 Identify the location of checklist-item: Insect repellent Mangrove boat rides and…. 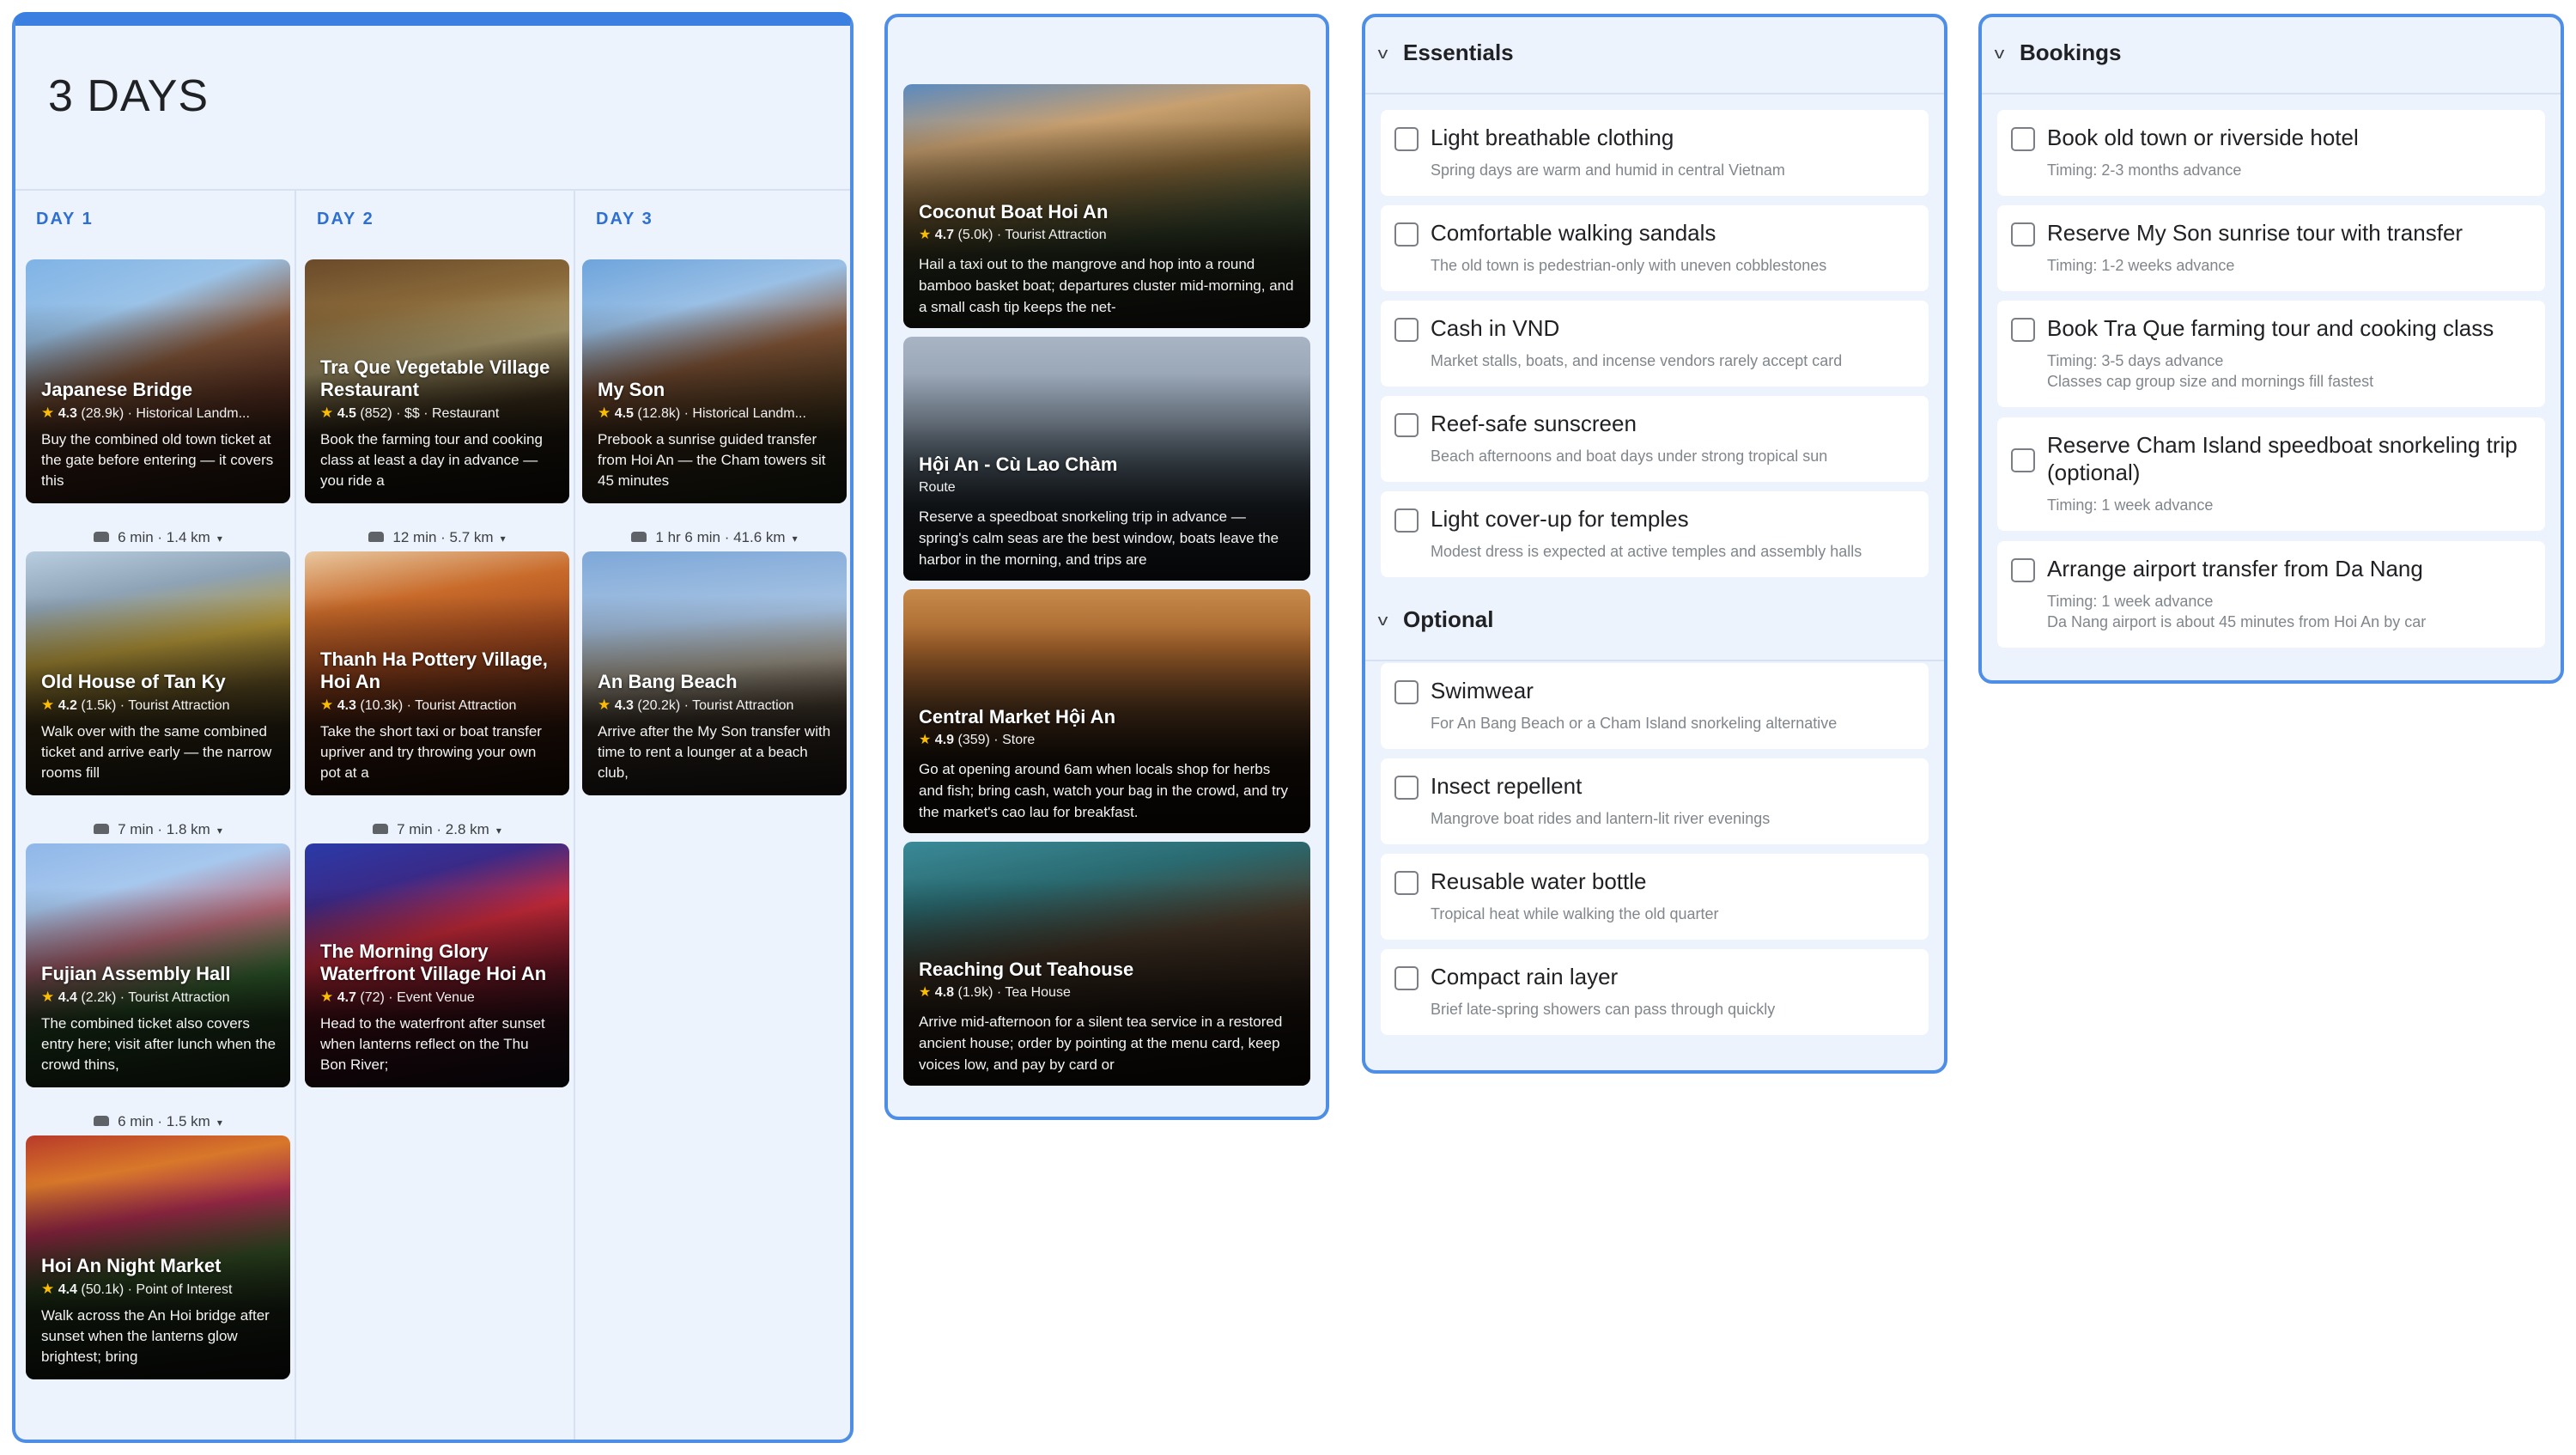
(1655, 801).